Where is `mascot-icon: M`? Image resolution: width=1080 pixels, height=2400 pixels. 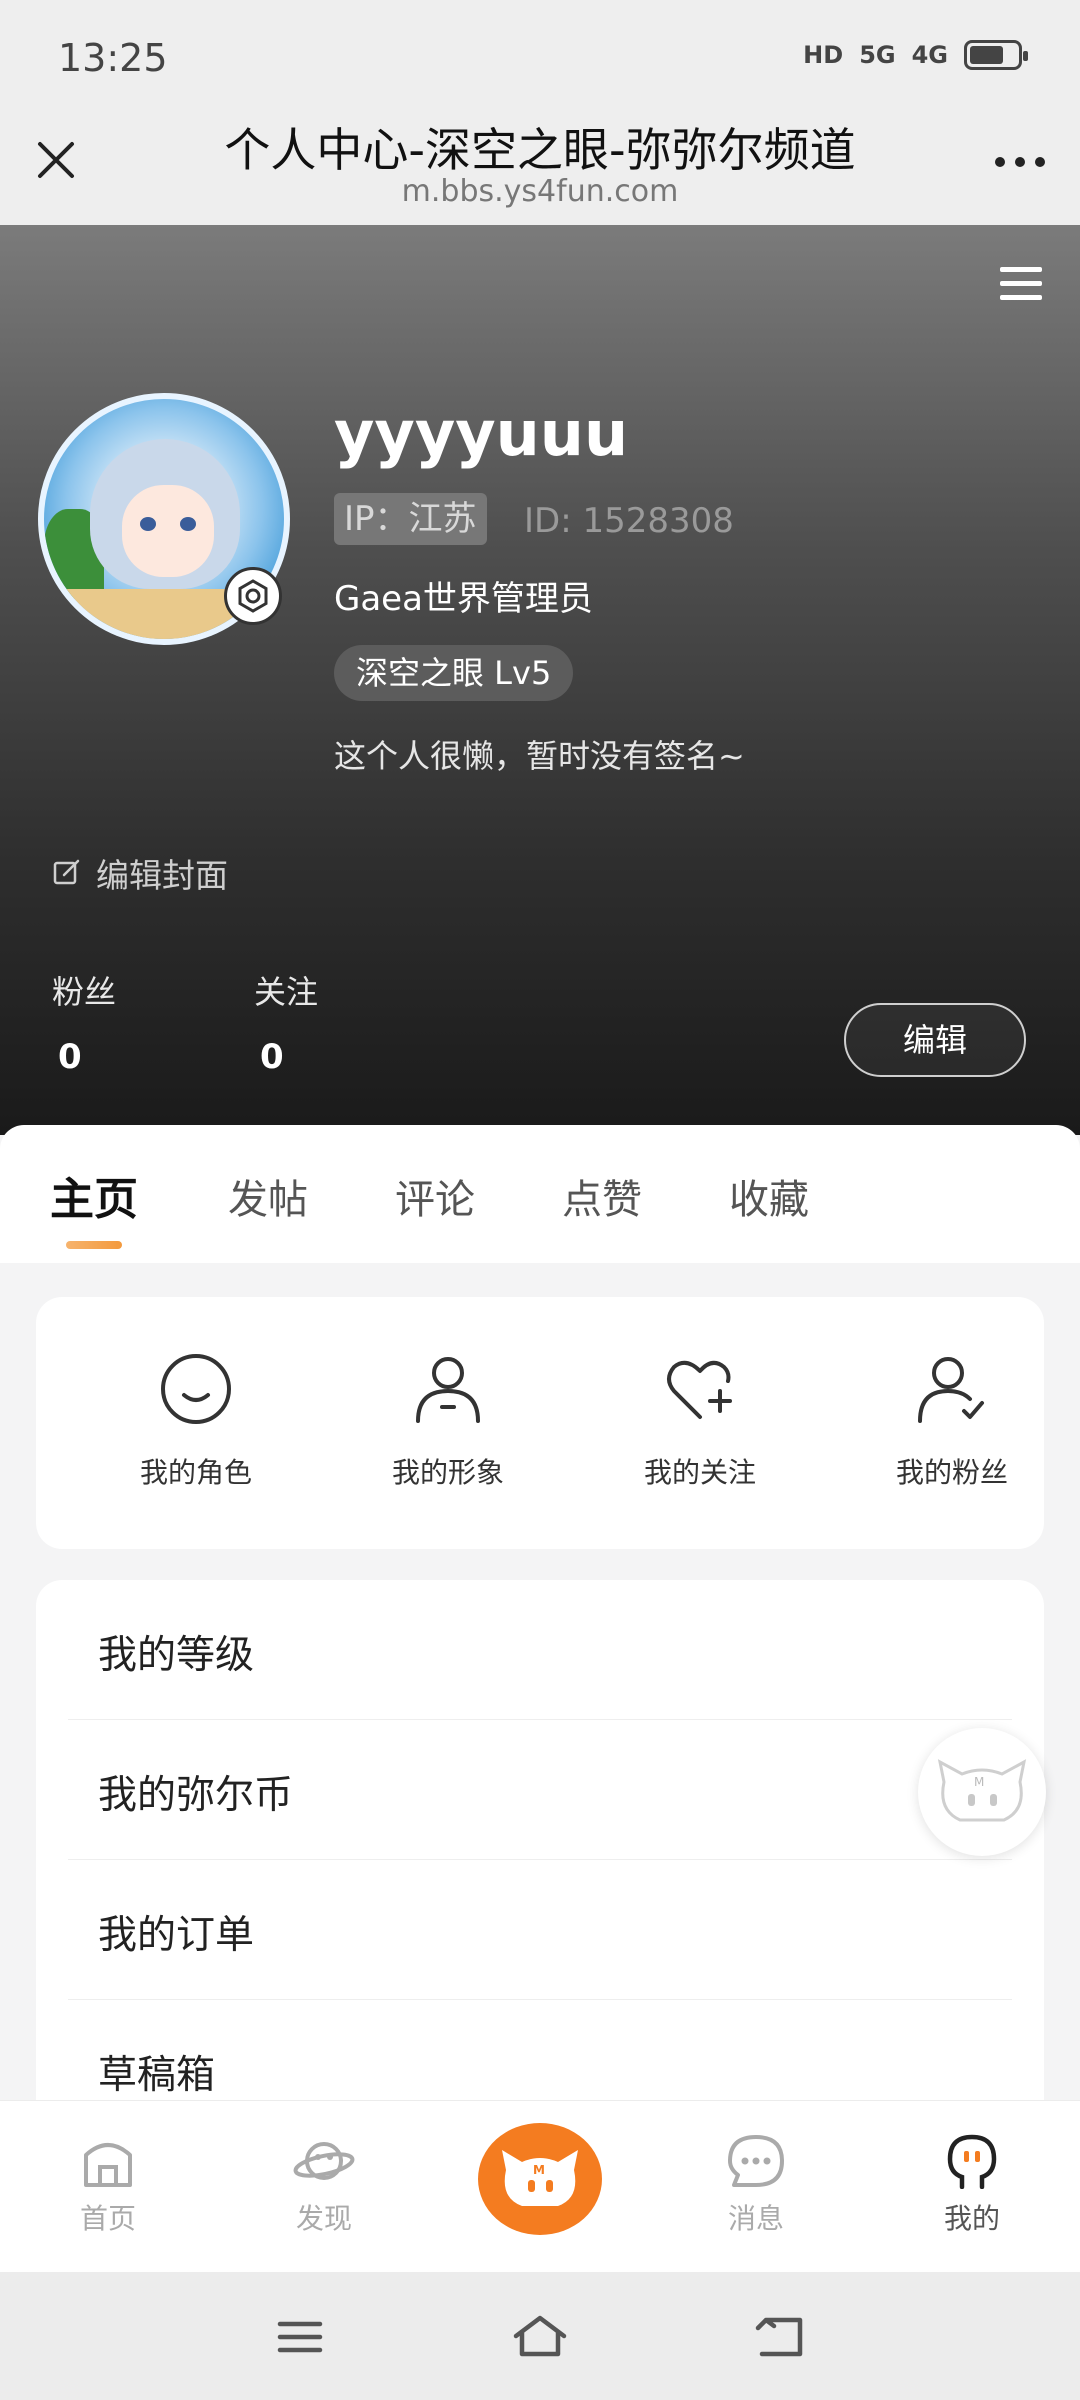
mascot-icon: M is located at coordinates (540, 2178).